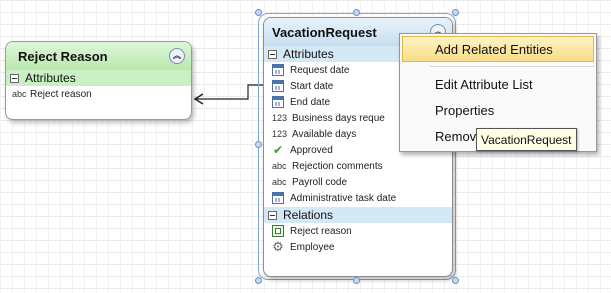 Image resolution: width=611 pixels, height=293 pixels. What do you see at coordinates (324, 32) in the screenshot?
I see `entity-title: VacationRequest` at bounding box center [324, 32].